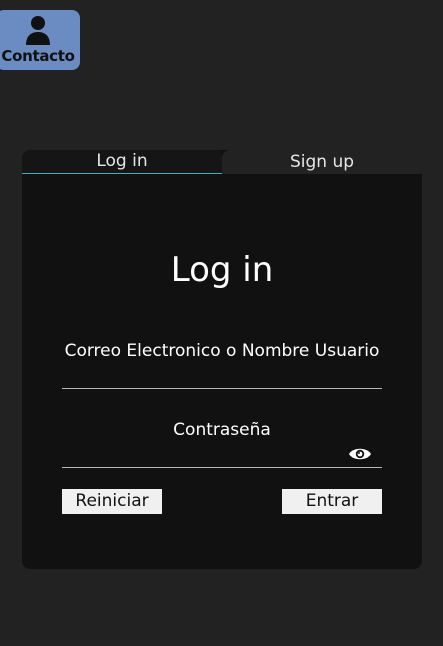 This screenshot has height=646, width=443. Describe the element at coordinates (222, 378) in the screenshot. I see `user-input` at that location.